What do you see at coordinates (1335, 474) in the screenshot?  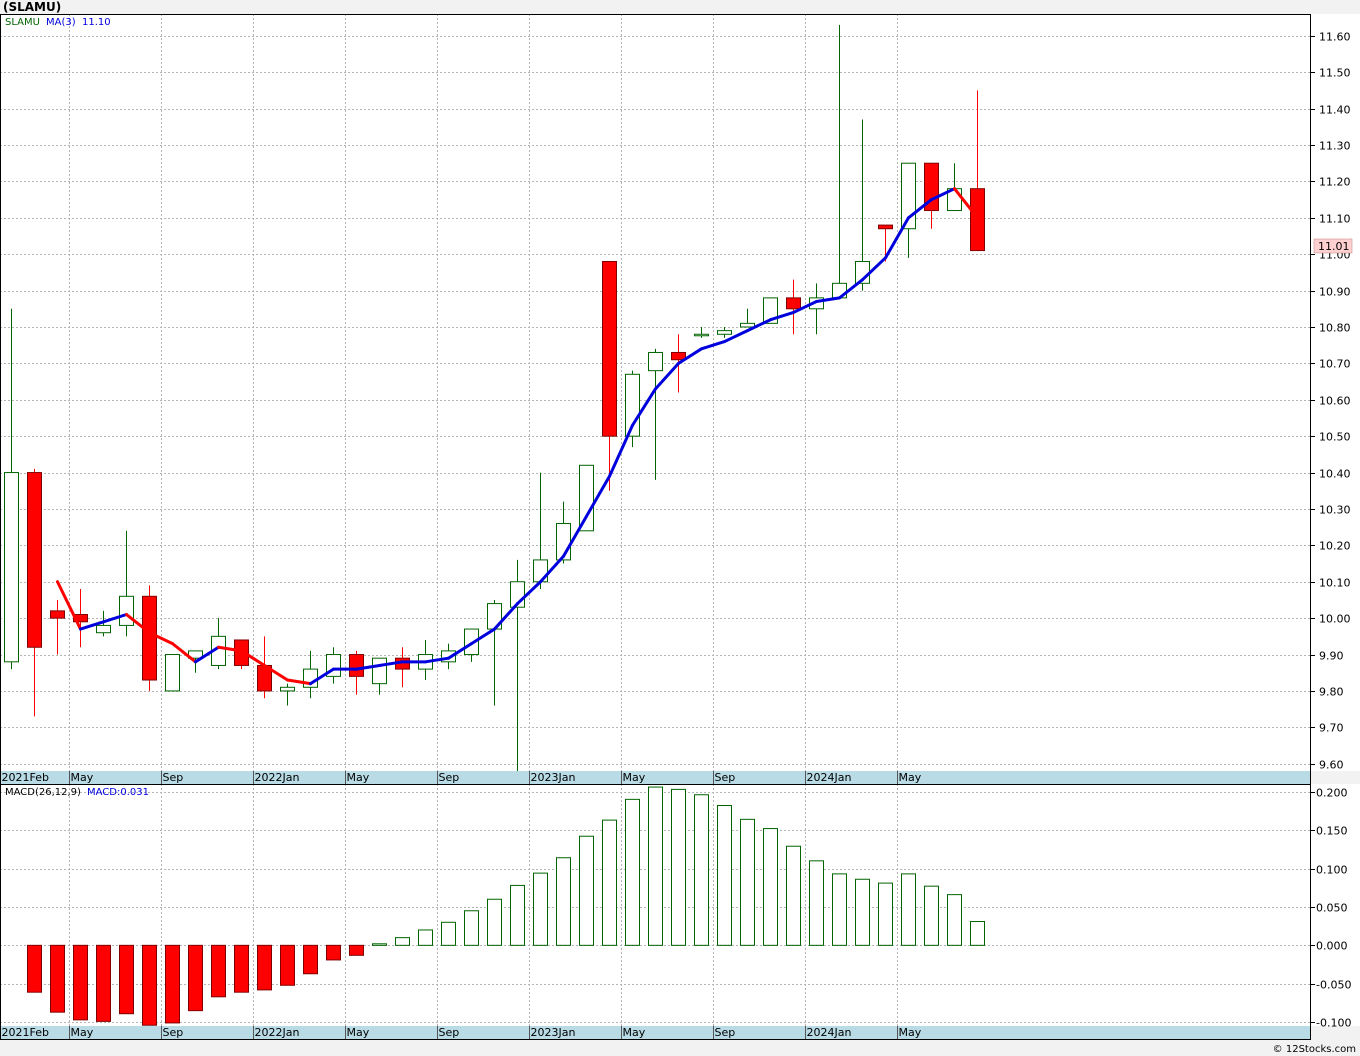 I see `price-tick-label: 10.40` at bounding box center [1335, 474].